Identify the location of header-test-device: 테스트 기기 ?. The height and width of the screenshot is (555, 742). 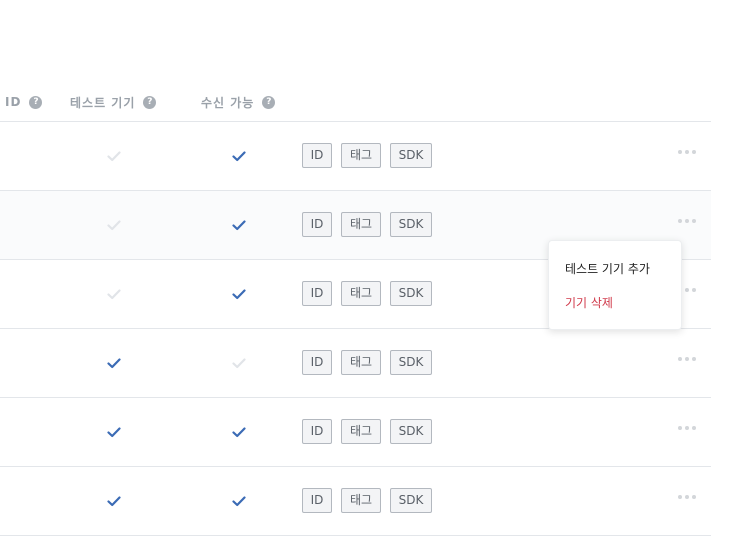
(113, 102).